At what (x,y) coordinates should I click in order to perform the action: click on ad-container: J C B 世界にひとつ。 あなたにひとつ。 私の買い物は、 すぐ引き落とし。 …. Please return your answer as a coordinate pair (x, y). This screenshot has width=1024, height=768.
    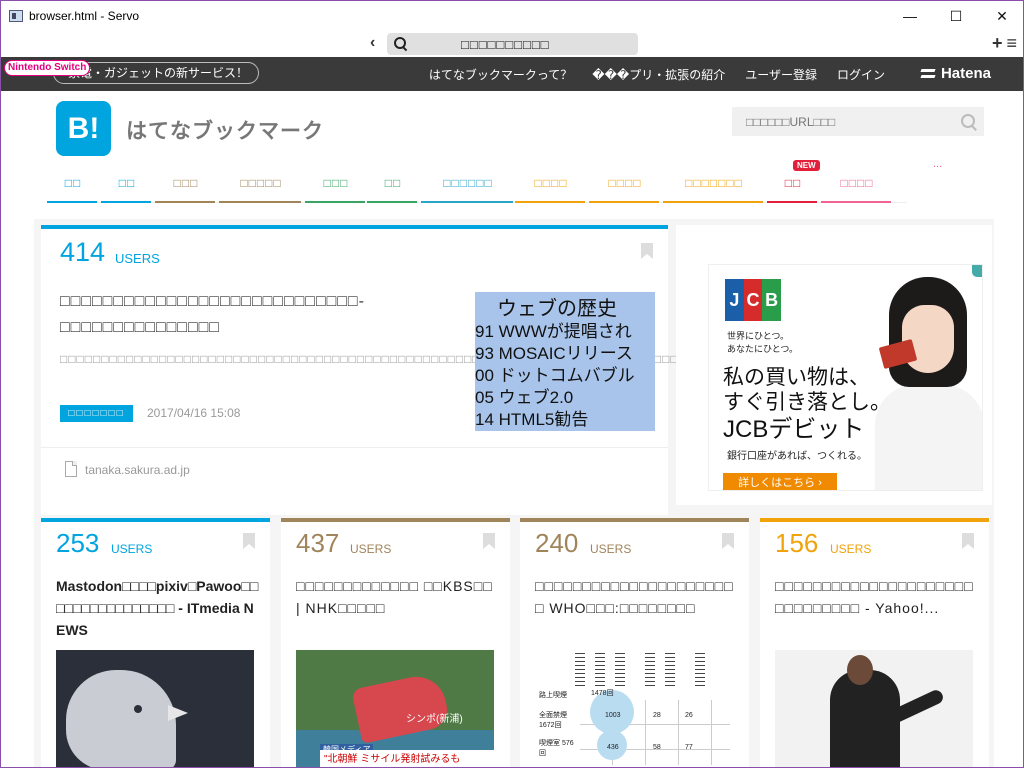
    Looking at the image, I should click on (834, 365).